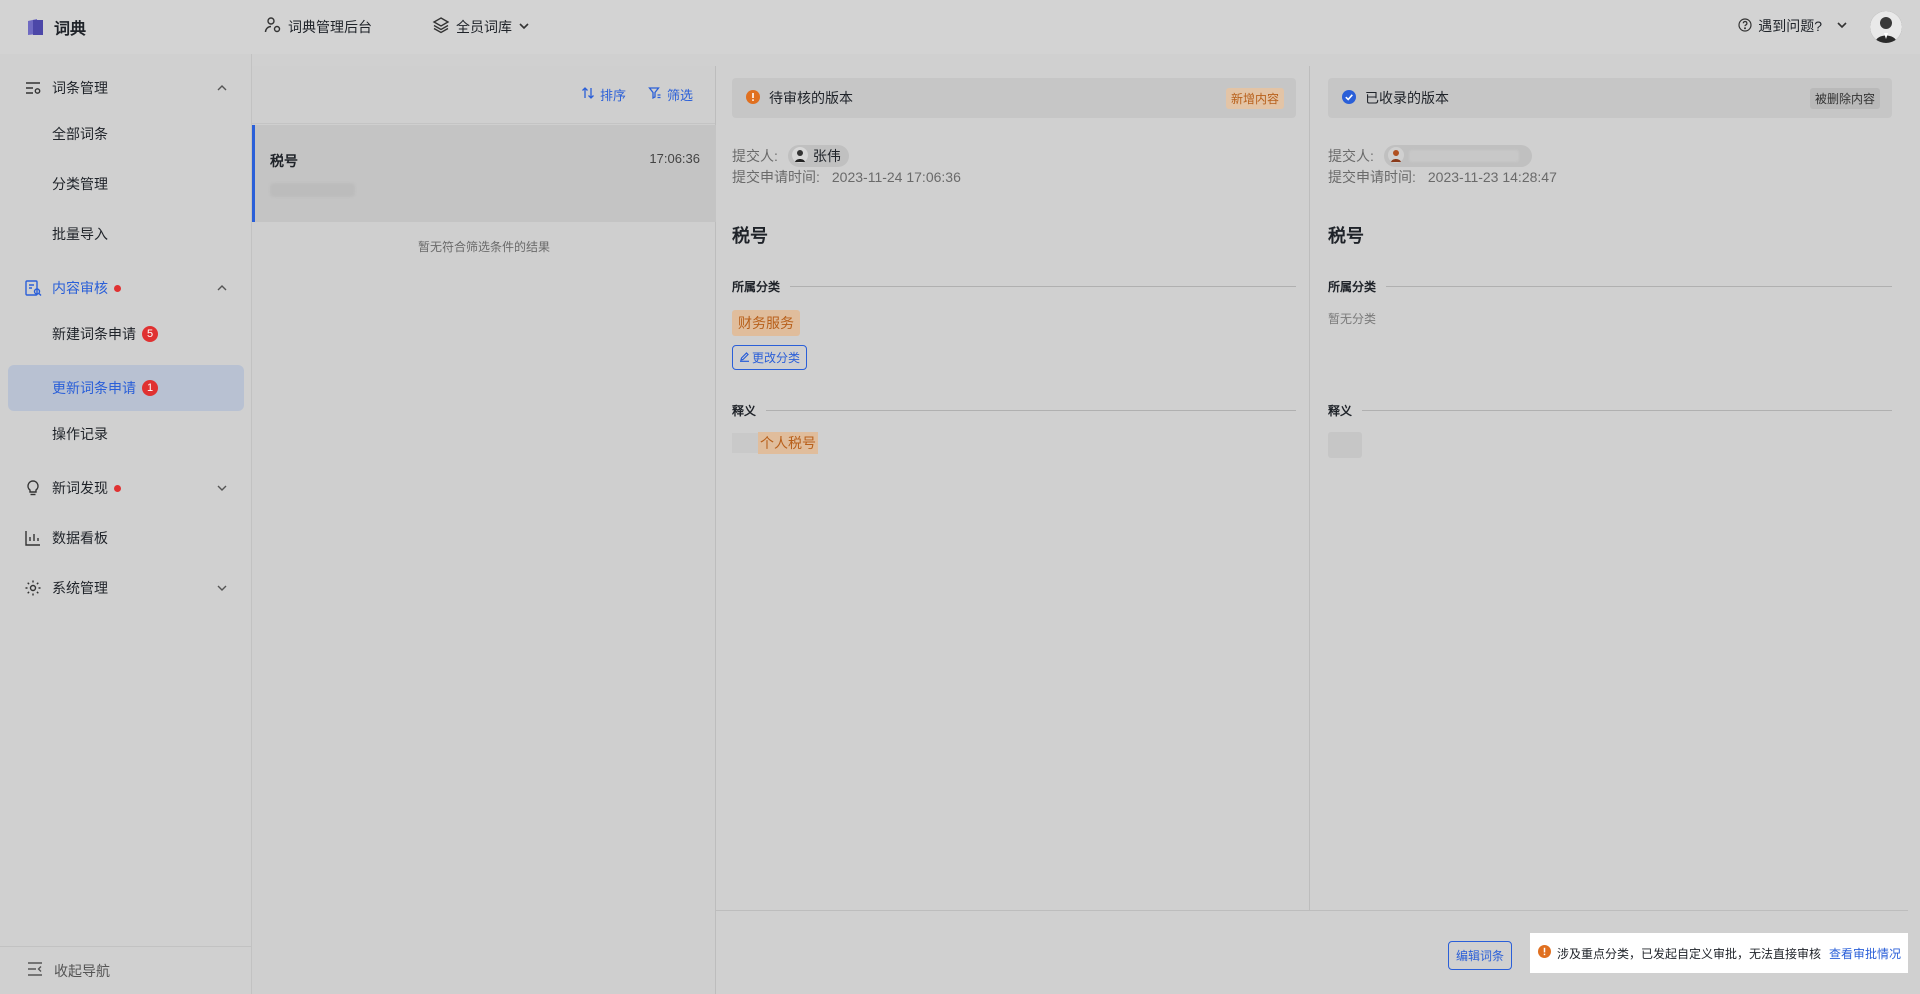 Image resolution: width=1920 pixels, height=994 pixels. Describe the element at coordinates (603, 94) in the screenshot. I see `sort-button: 排序` at that location.